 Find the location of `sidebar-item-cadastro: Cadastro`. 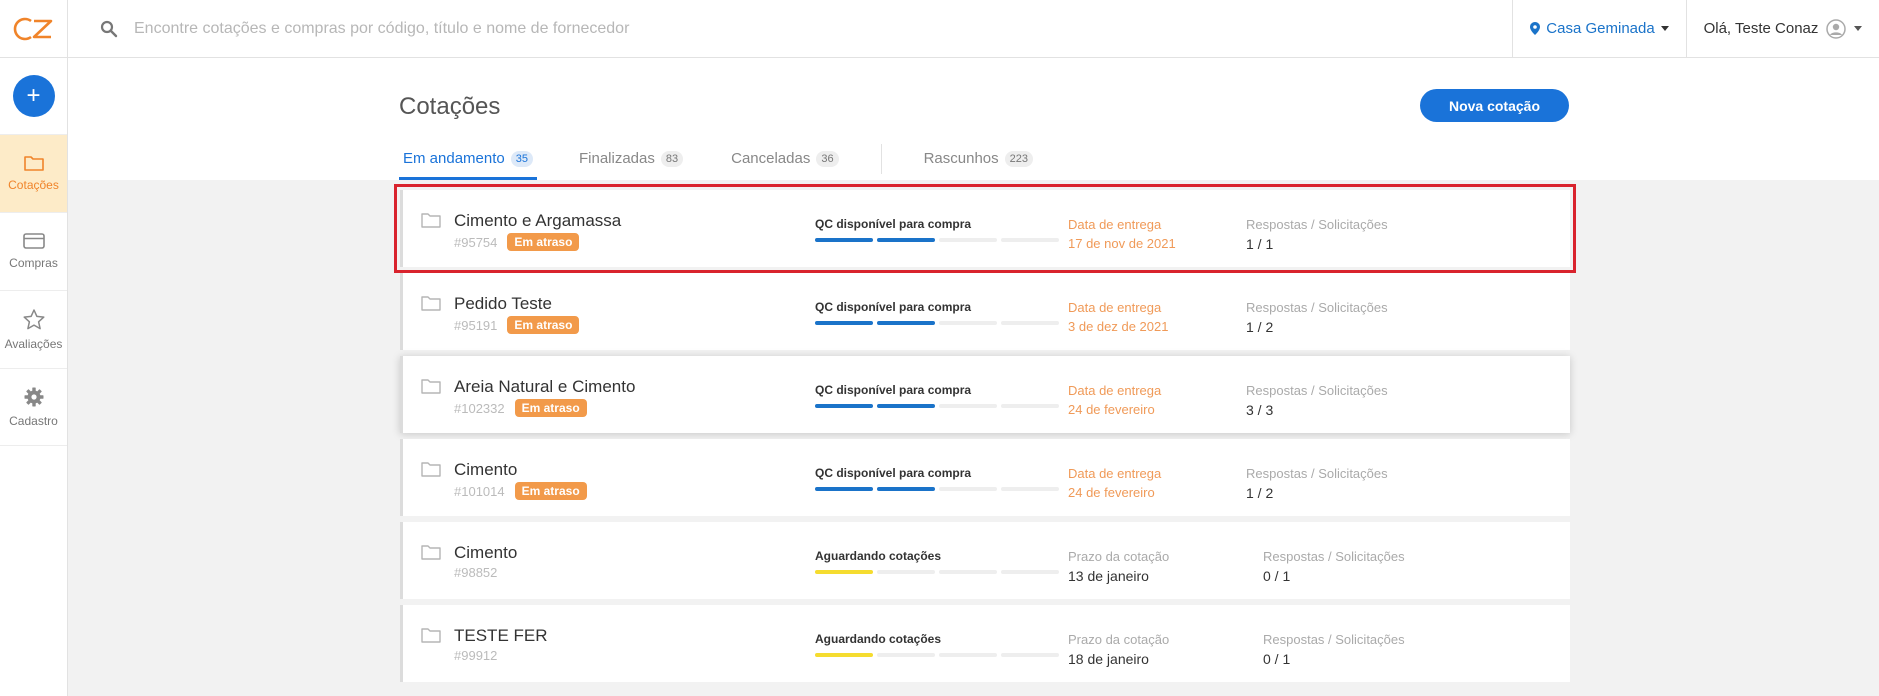

sidebar-item-cadastro: Cadastro is located at coordinates (33, 407).